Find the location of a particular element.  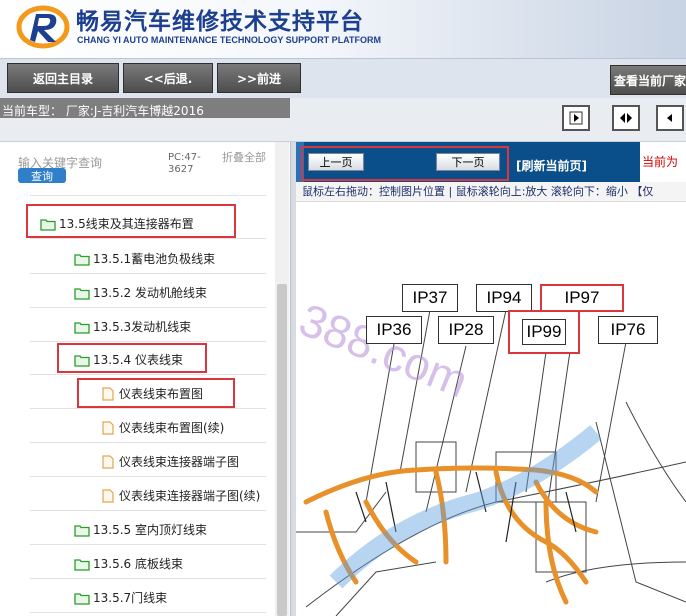

arrow-left-icon is located at coordinates (669, 118).